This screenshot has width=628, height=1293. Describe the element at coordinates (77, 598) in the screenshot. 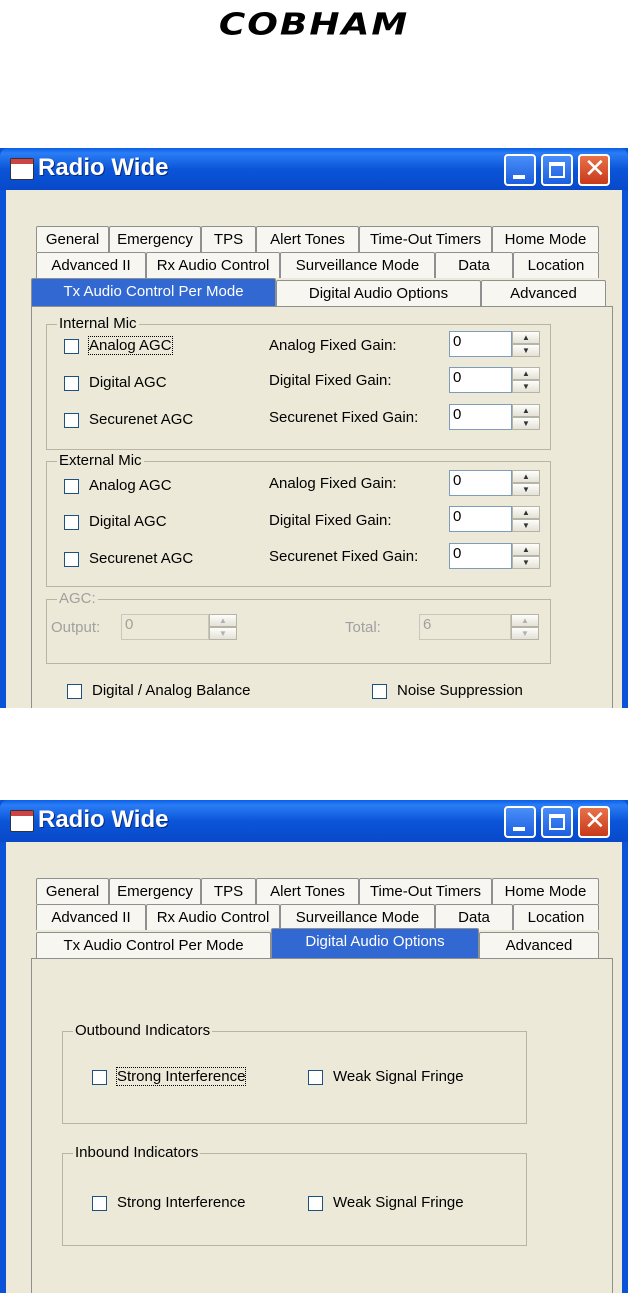

I see `agc-legend: AGC:` at that location.